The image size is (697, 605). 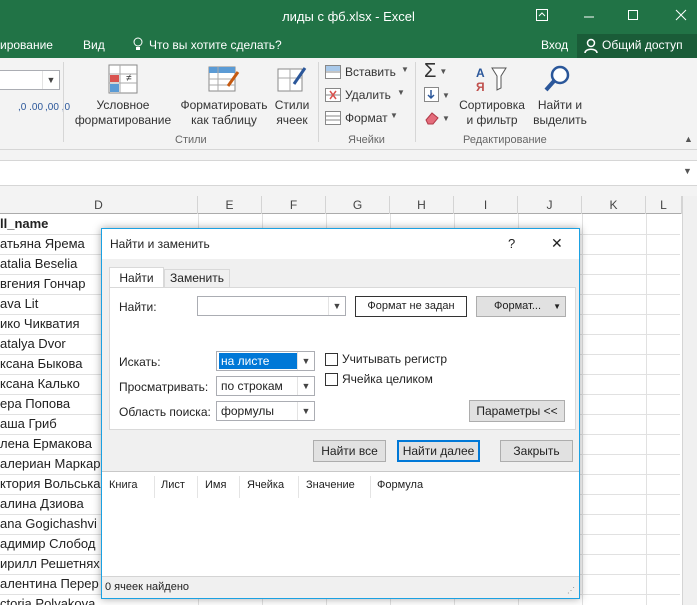 What do you see at coordinates (136, 277) in the screenshot?
I see `tab-find: Найти` at bounding box center [136, 277].